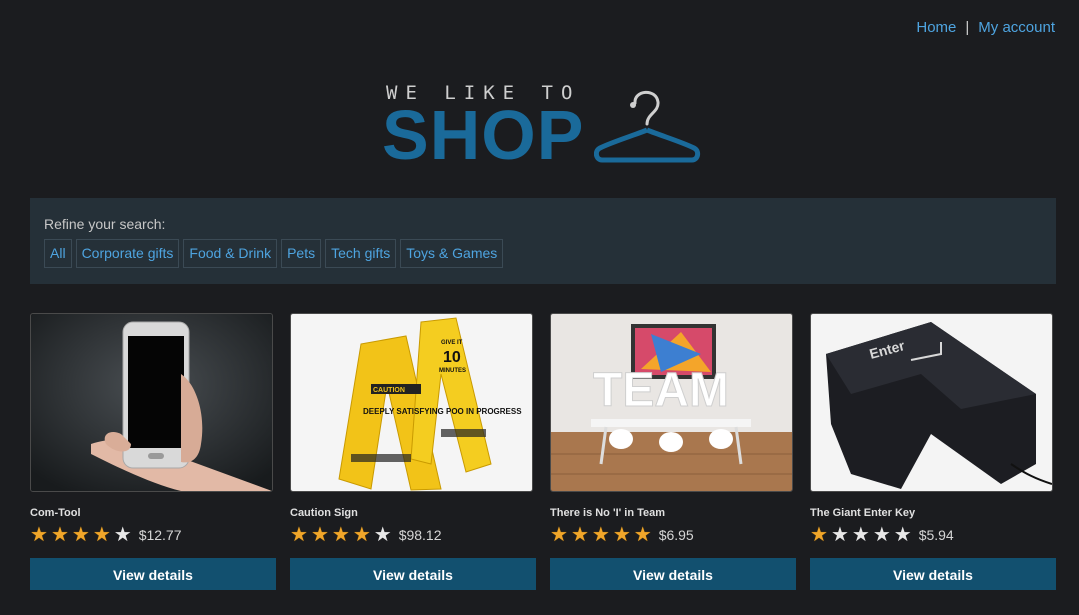  I want to click on sign2-bottom: MINUTES, so click(452, 371).